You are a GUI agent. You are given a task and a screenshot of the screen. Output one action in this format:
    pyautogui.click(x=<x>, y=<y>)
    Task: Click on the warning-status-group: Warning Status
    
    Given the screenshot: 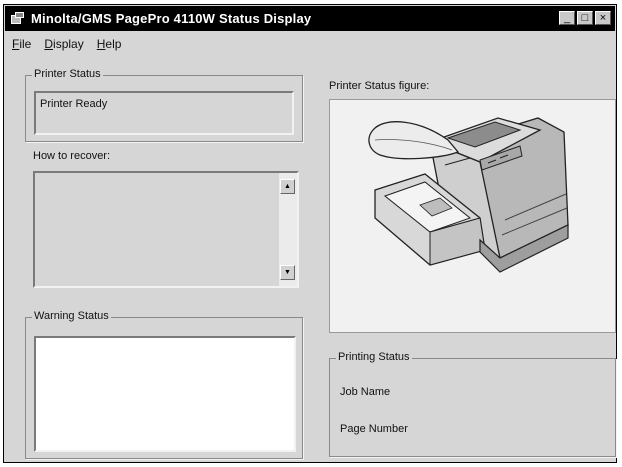 What is the action you would take?
    pyautogui.click(x=164, y=384)
    